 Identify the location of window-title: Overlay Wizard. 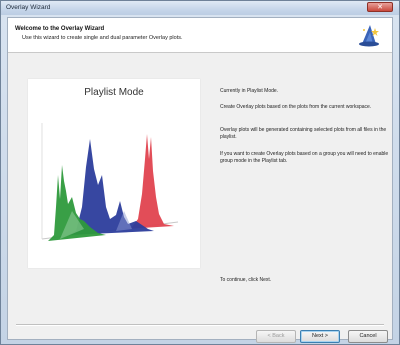
(28, 7).